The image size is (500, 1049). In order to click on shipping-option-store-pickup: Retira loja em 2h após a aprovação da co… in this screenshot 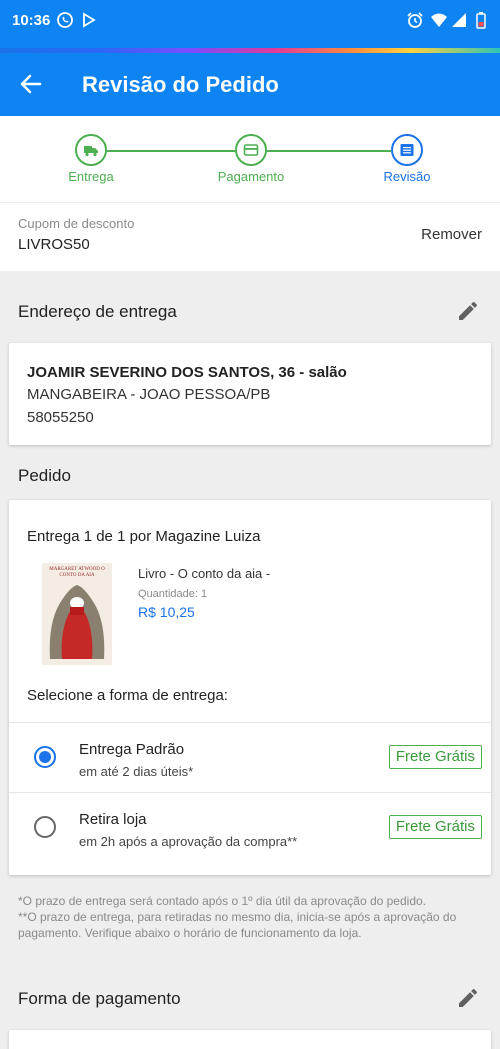, I will do `click(250, 827)`.